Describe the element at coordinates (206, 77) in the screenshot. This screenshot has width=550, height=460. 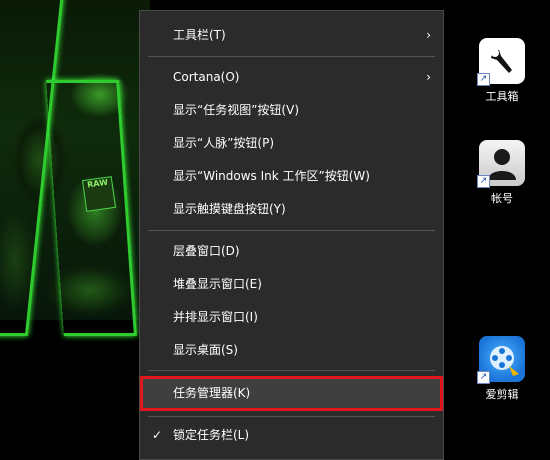
I see `menu-item-label: Cortana(O)` at that location.